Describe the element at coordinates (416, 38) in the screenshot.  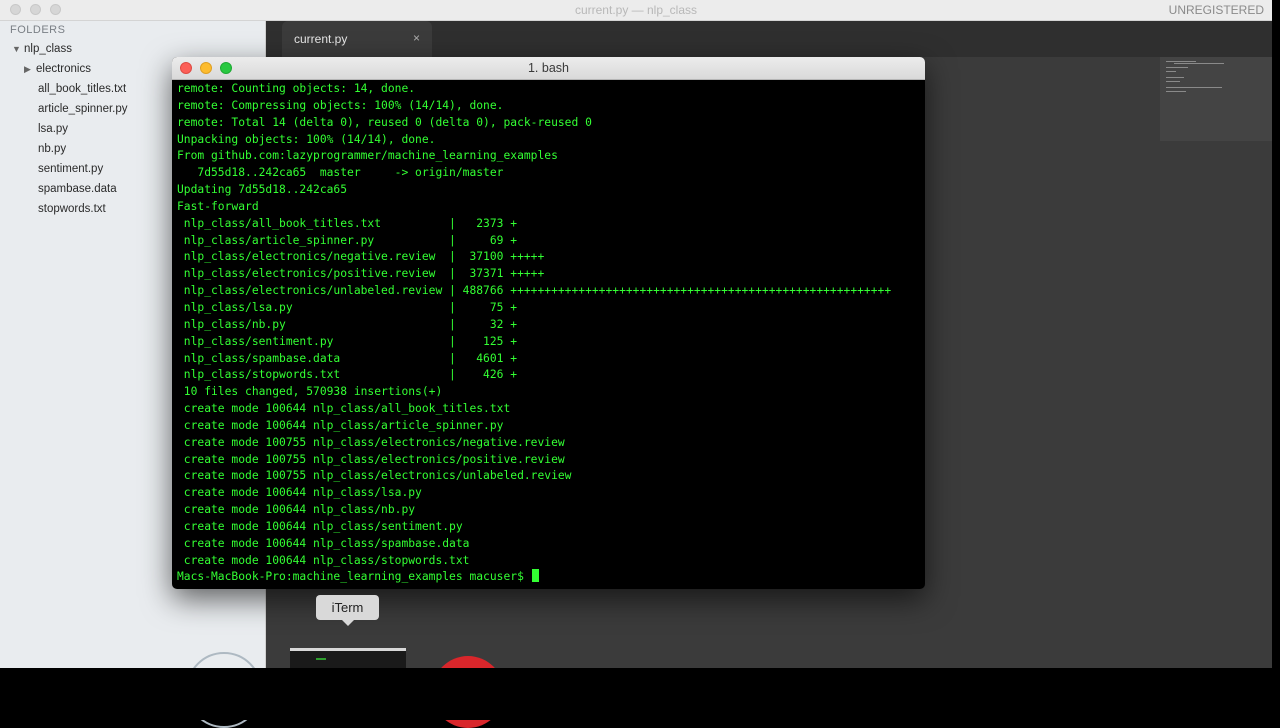
I see `close-icon: ×` at that location.